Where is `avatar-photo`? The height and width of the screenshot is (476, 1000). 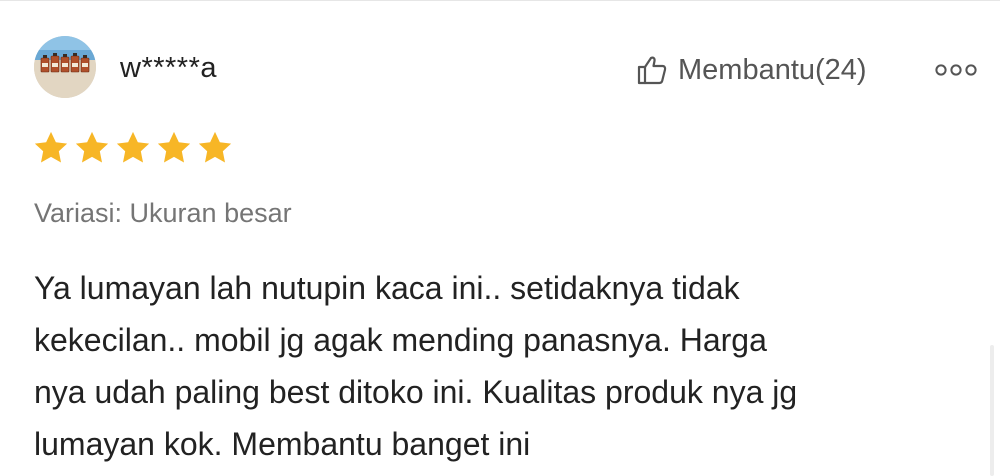
avatar-photo is located at coordinates (65, 67).